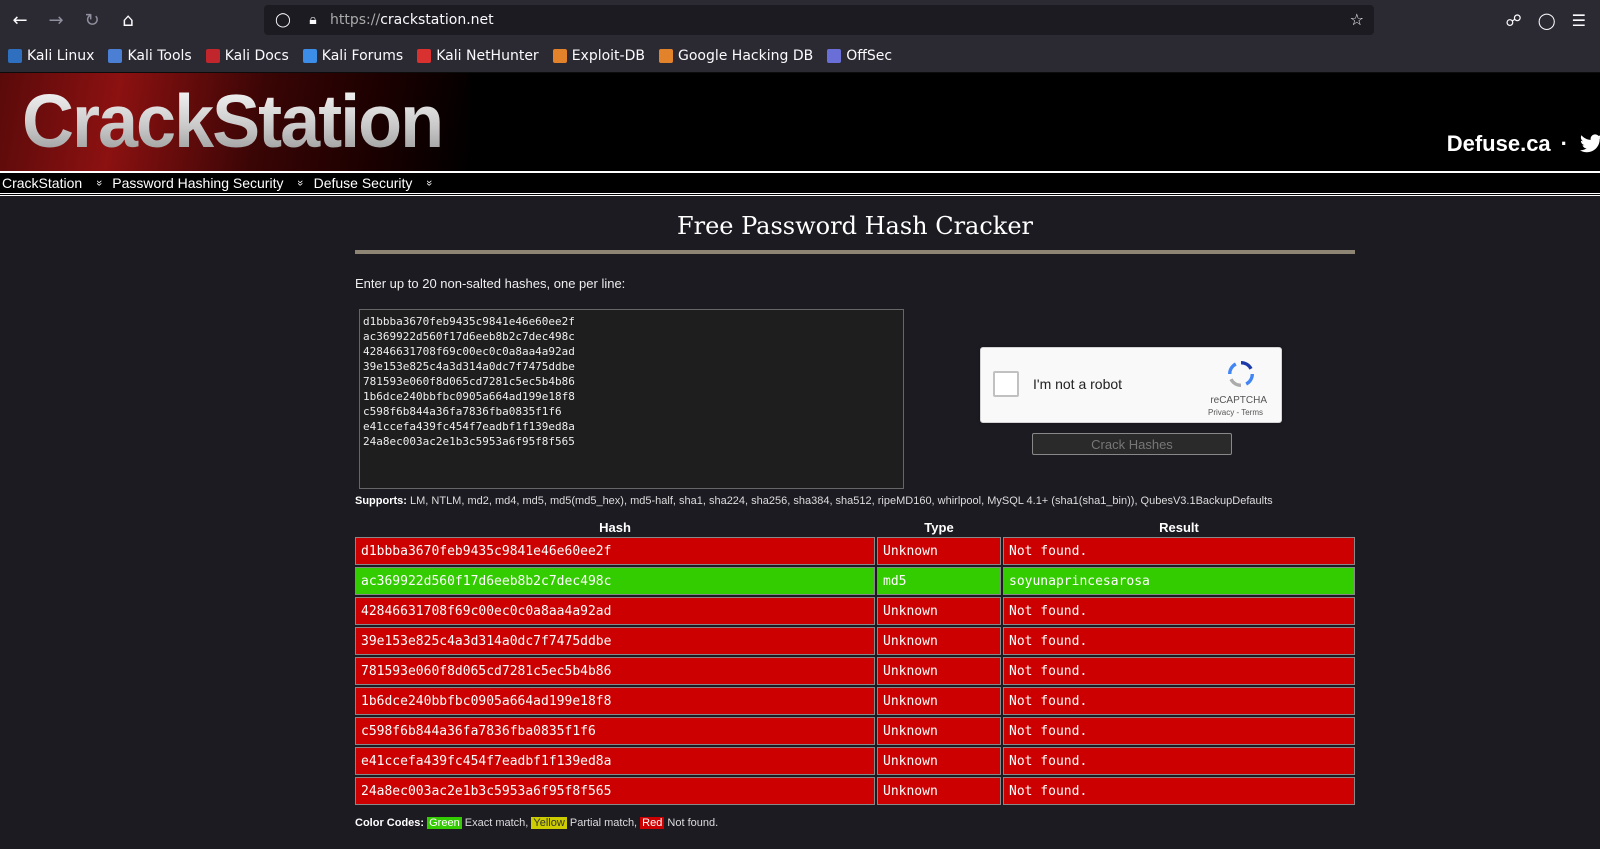 The height and width of the screenshot is (849, 1600). What do you see at coordinates (412, 20) in the screenshot?
I see `url-text: https://crackstation.net` at bounding box center [412, 20].